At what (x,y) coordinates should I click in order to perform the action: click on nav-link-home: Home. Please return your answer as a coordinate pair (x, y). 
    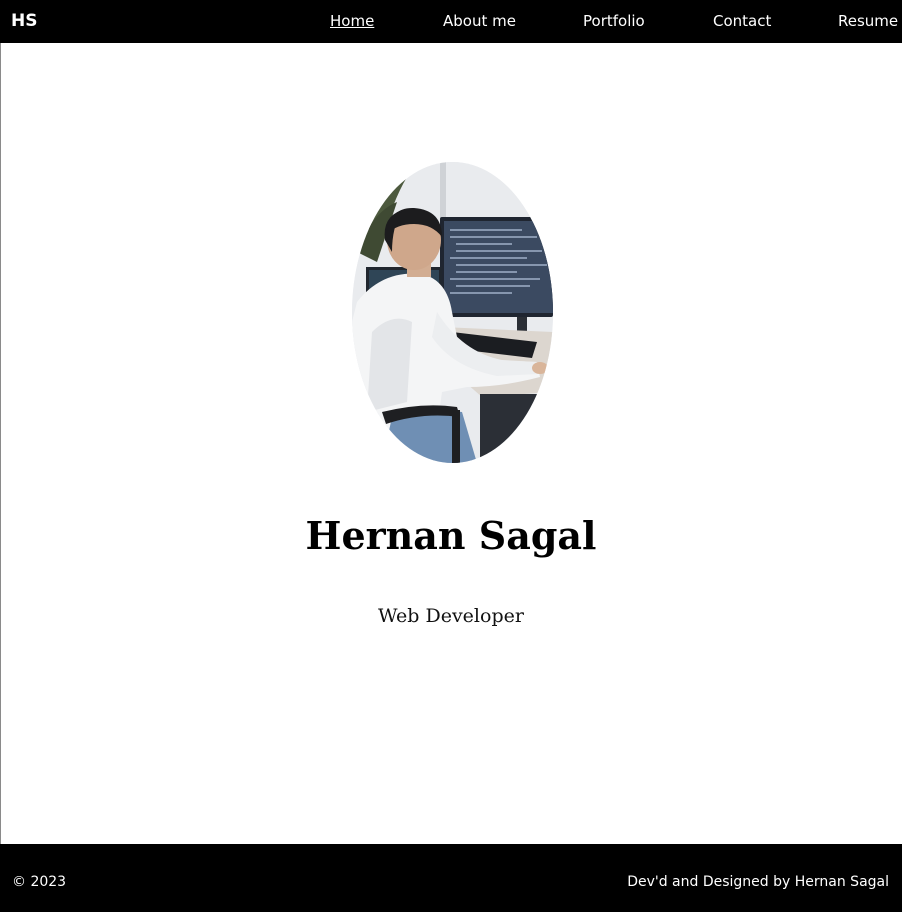
    Looking at the image, I should click on (352, 21).